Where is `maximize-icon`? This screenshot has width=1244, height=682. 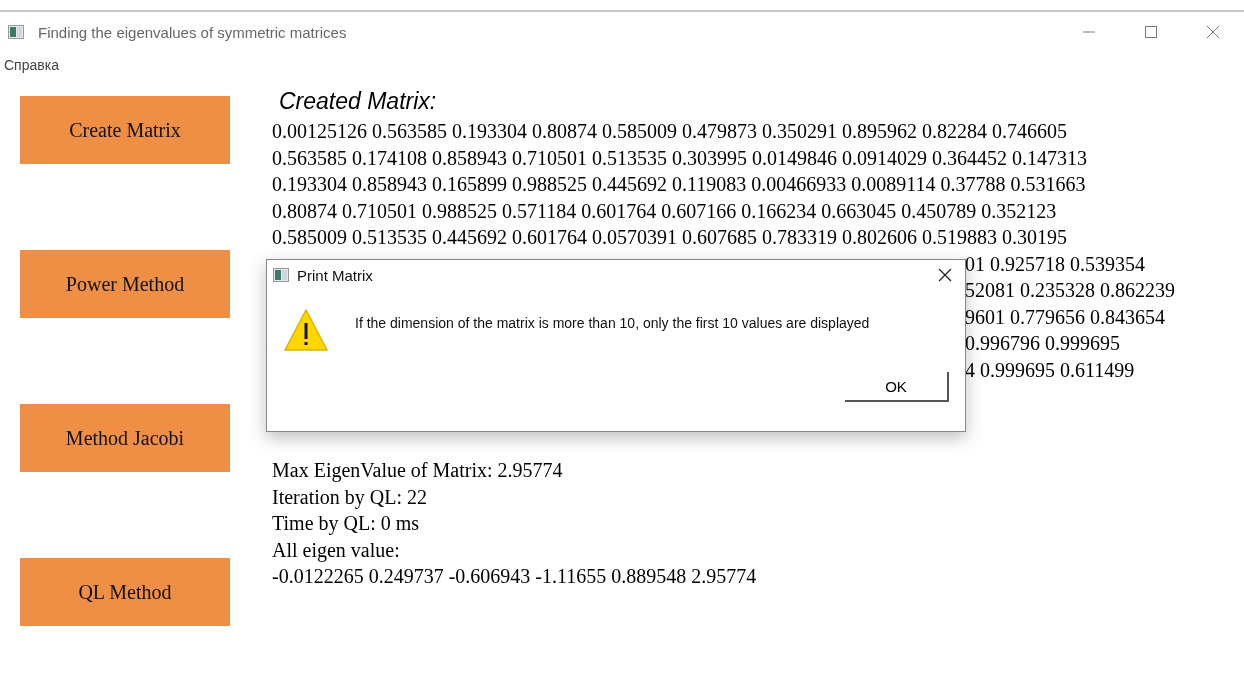
maximize-icon is located at coordinates (1151, 32).